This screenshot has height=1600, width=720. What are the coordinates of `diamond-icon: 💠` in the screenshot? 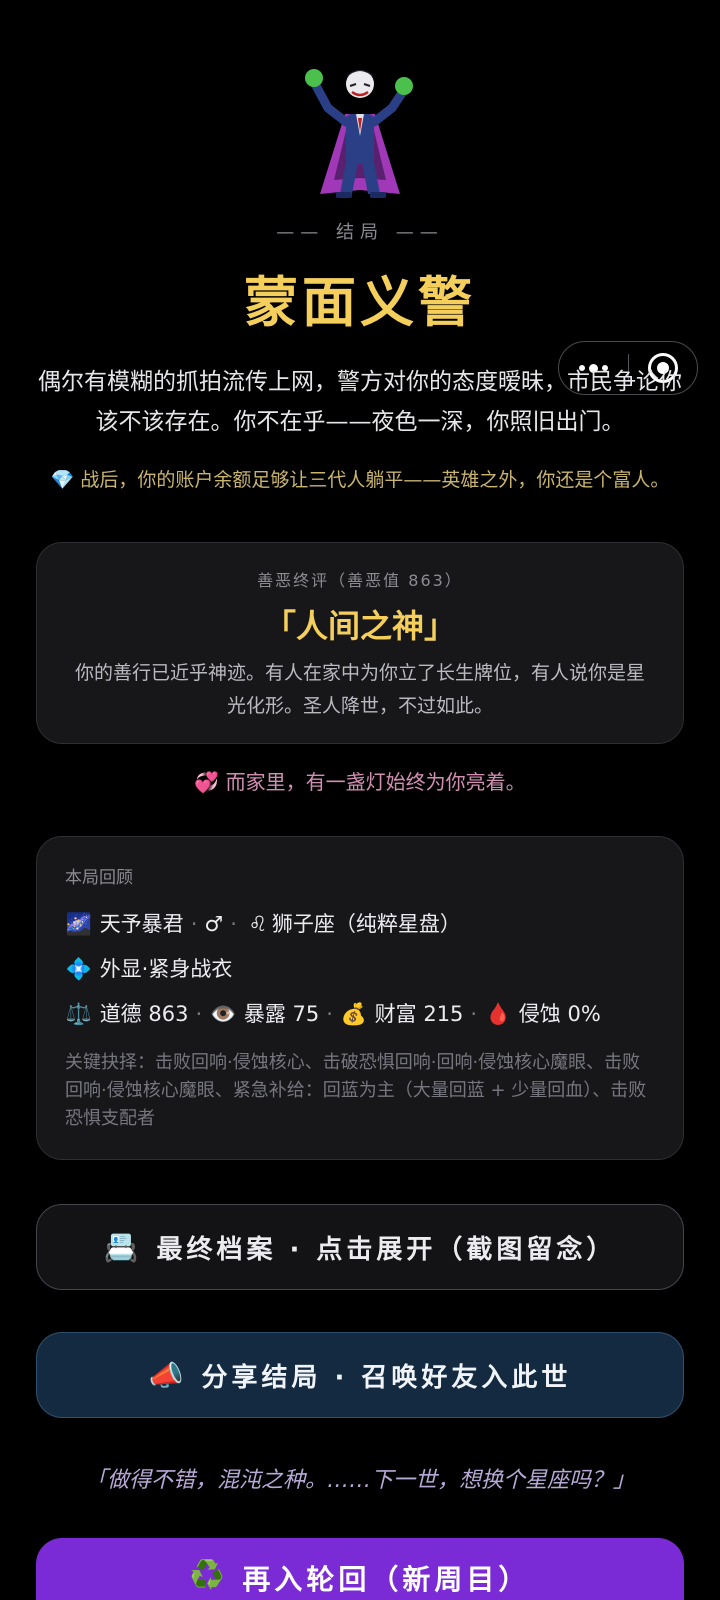 It's located at (79, 969).